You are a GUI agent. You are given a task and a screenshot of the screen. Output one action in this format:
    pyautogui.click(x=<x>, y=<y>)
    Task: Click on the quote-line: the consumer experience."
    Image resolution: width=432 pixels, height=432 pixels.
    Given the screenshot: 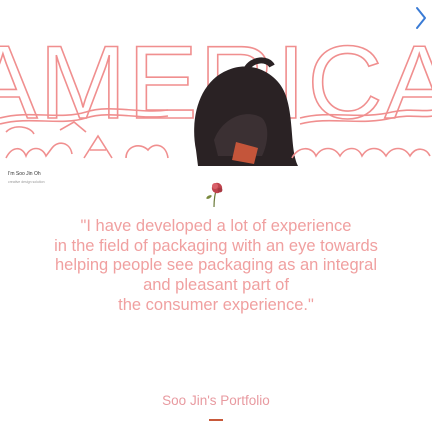 What is the action you would take?
    pyautogui.click(x=216, y=304)
    